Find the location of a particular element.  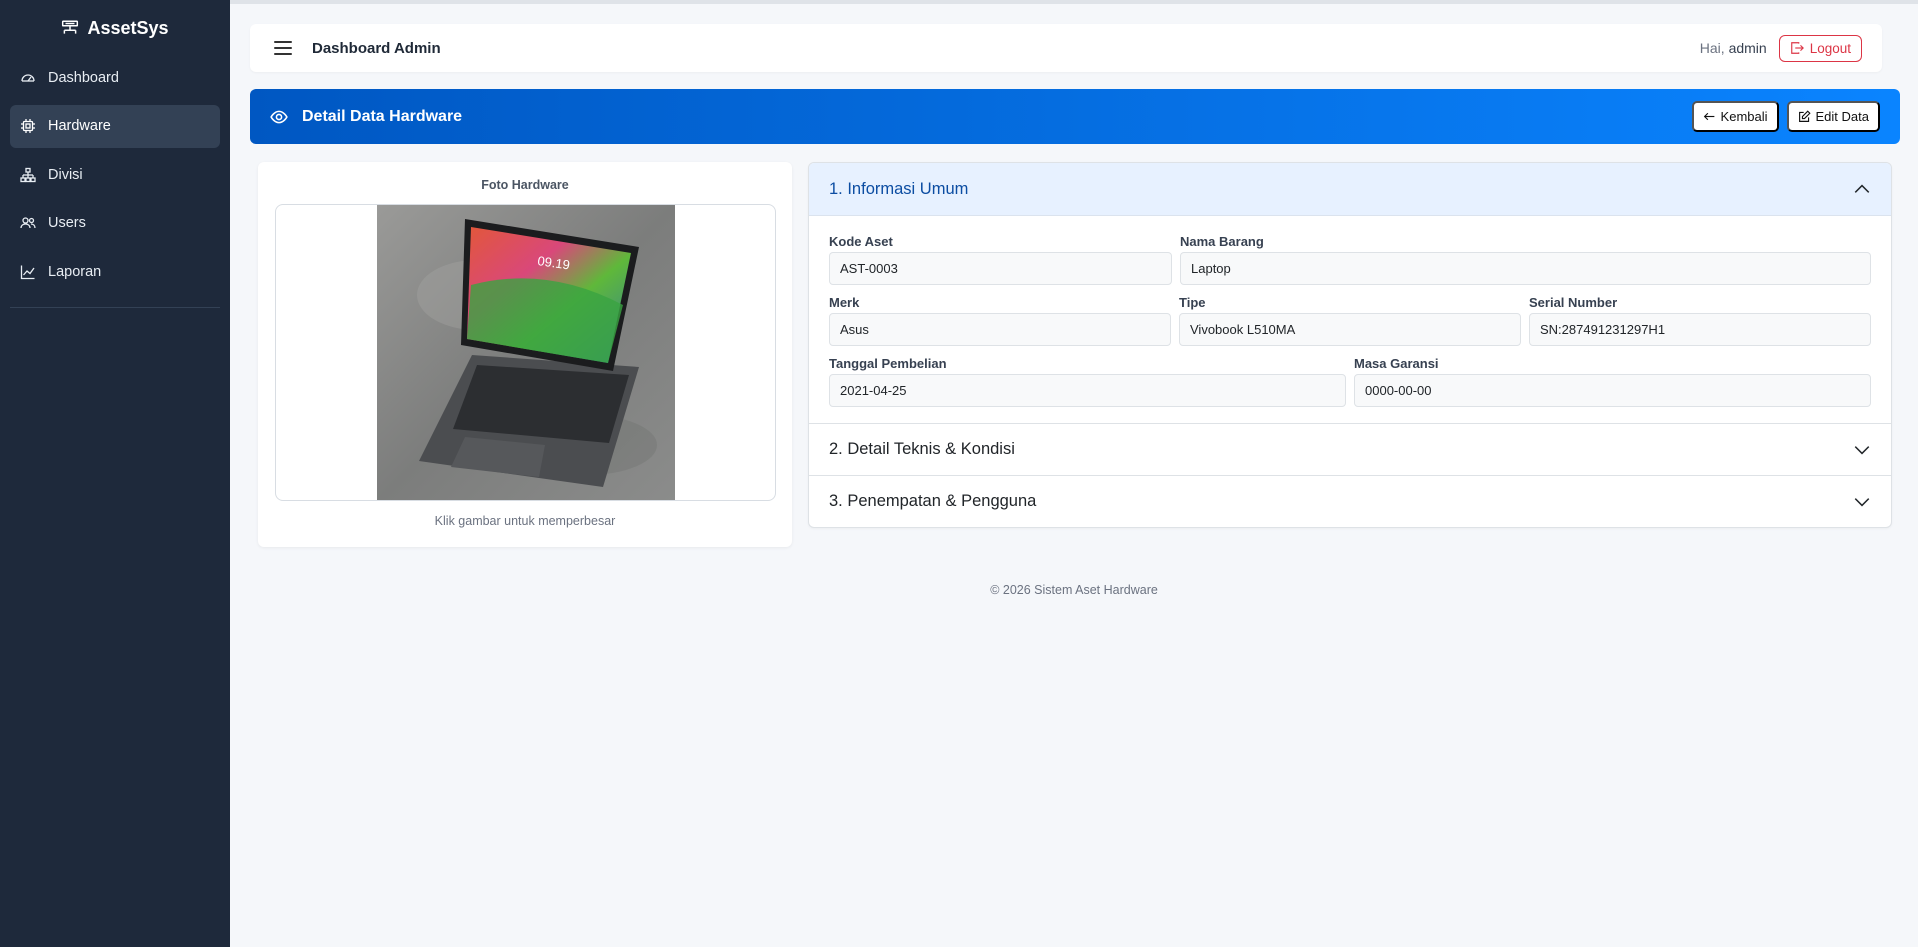

navbar-user: Hai, admin Logout is located at coordinates (1781, 48).